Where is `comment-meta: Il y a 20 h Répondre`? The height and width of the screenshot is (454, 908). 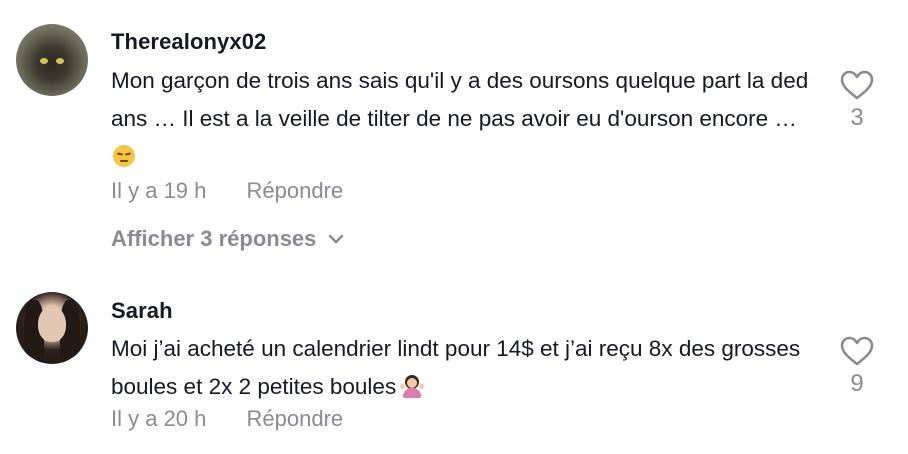 comment-meta: Il y a 20 h Répondre is located at coordinates (227, 419).